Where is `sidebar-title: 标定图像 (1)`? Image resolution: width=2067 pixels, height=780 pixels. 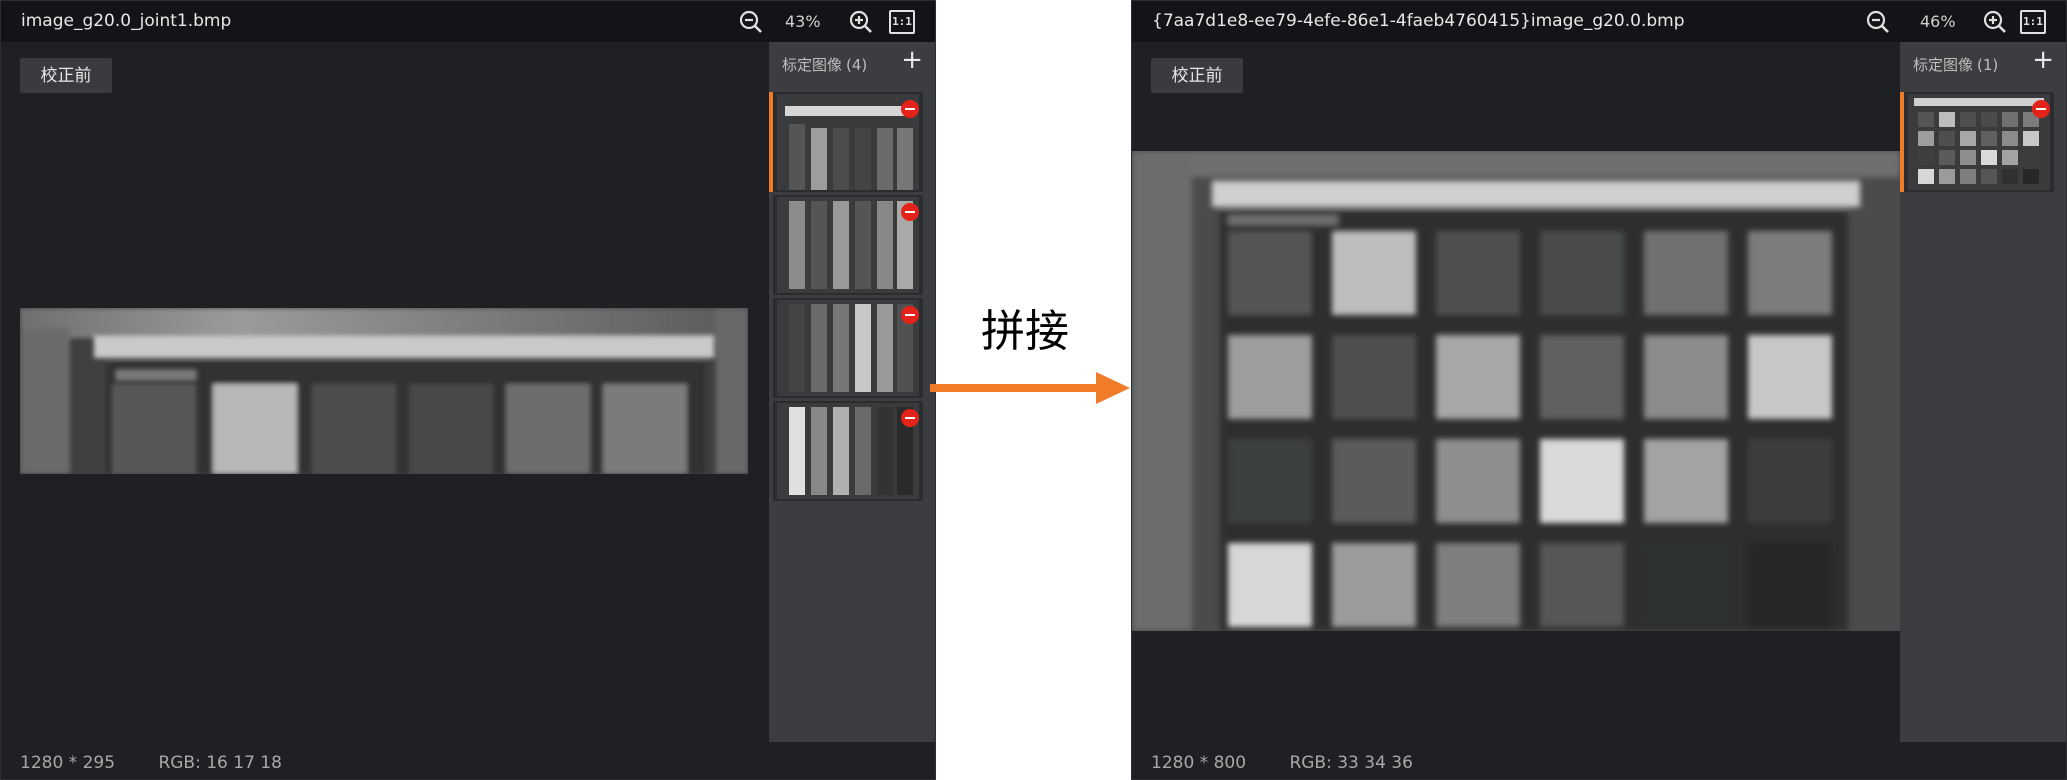 sidebar-title: 标定图像 (1) is located at coordinates (1956, 65).